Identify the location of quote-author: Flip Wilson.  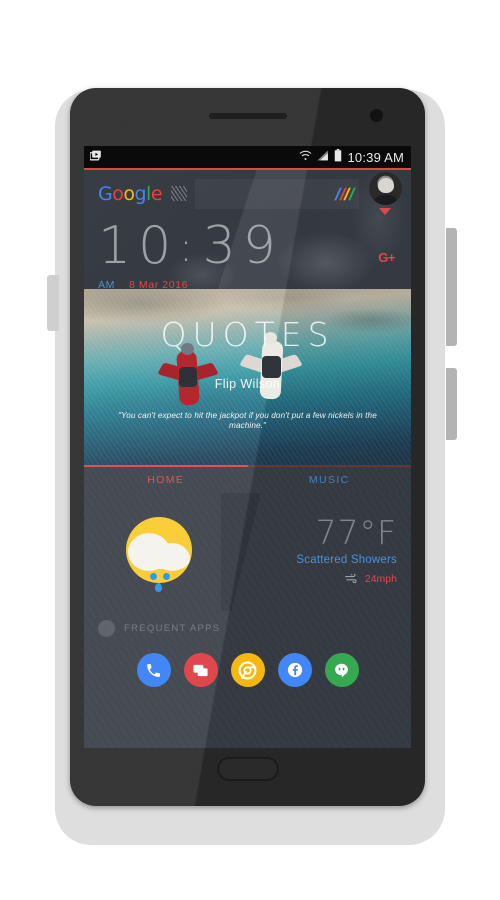
(247, 383).